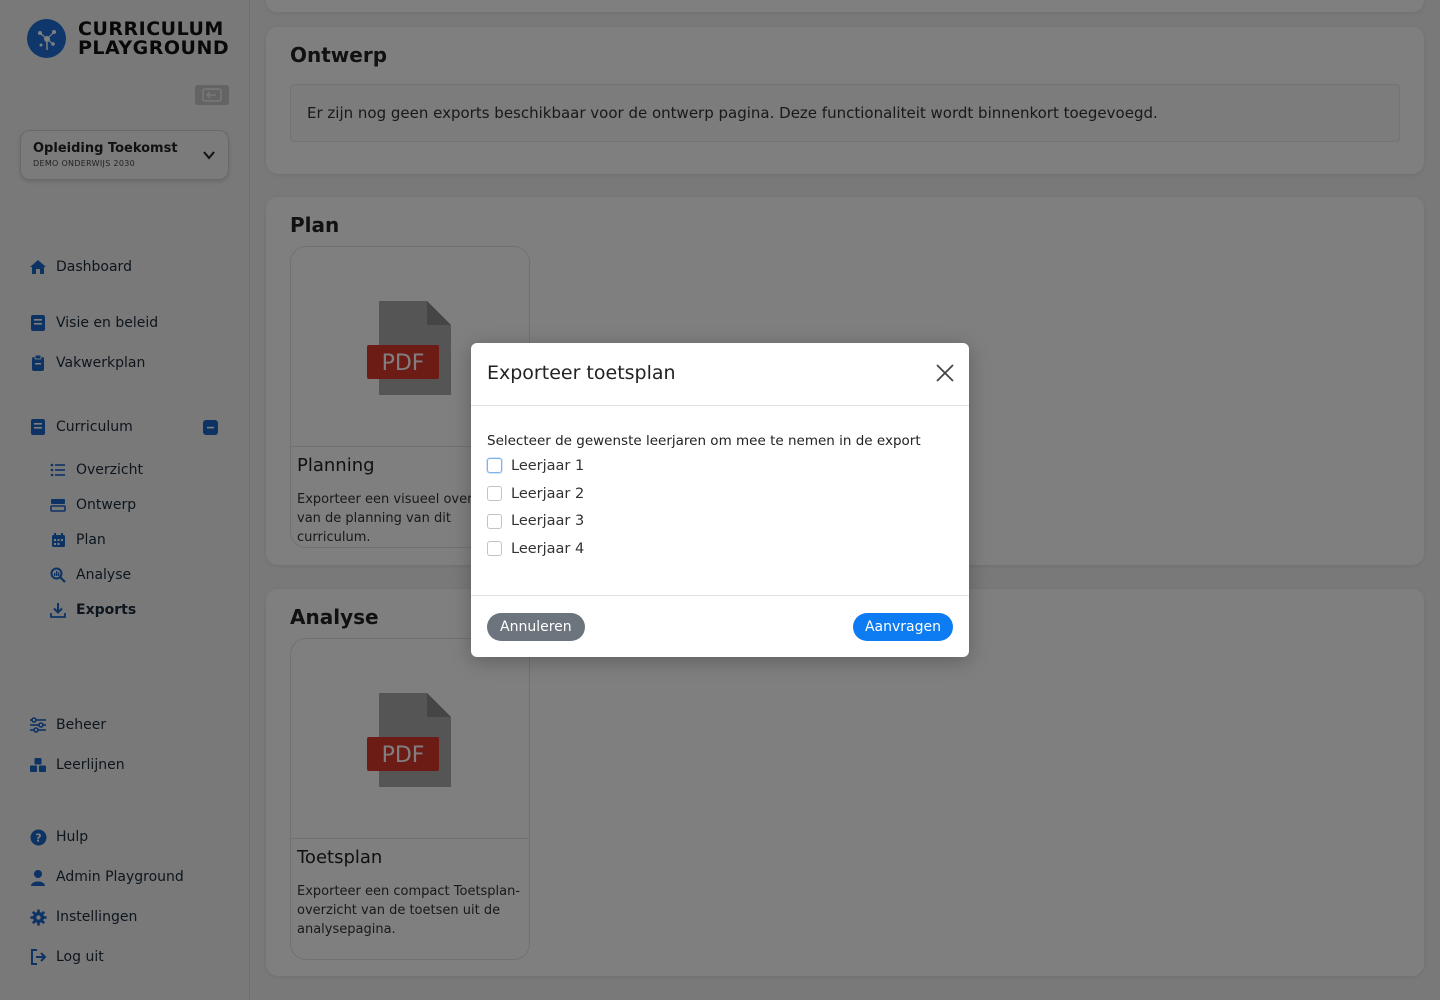 The width and height of the screenshot is (1440, 1000). Describe the element at coordinates (548, 521) in the screenshot. I see `checkbox-label: Leerjaar 3` at that location.